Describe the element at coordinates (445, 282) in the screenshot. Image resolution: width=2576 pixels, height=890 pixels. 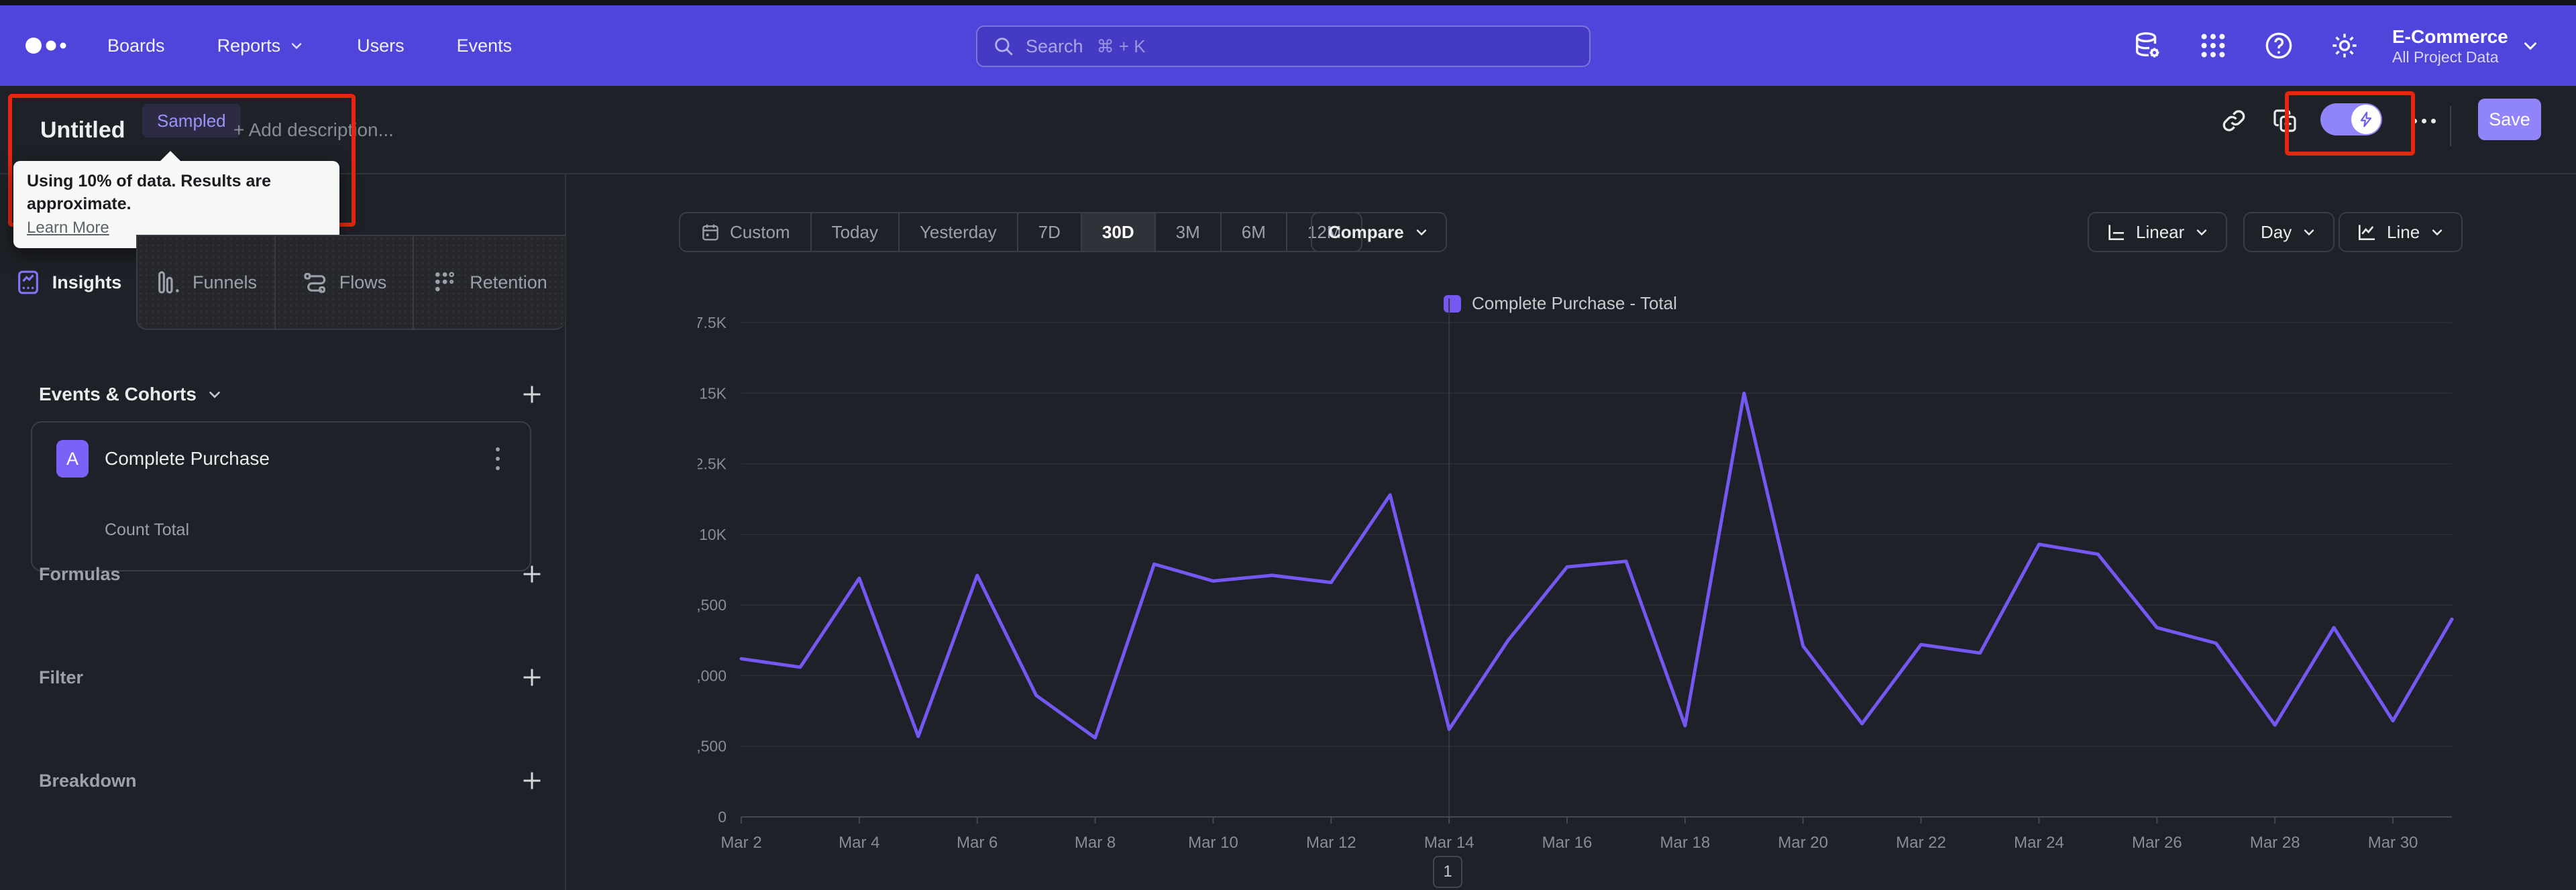
I see `retention-icon` at that location.